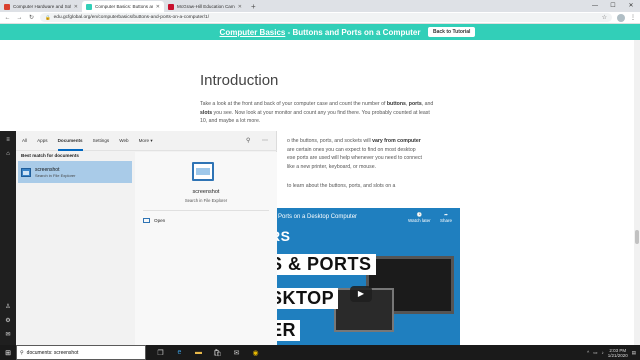 This screenshot has height=360, width=640. Describe the element at coordinates (206, 248) in the screenshot. I see `result-detail-pane: screenshot Search in File Explorer Open` at that location.